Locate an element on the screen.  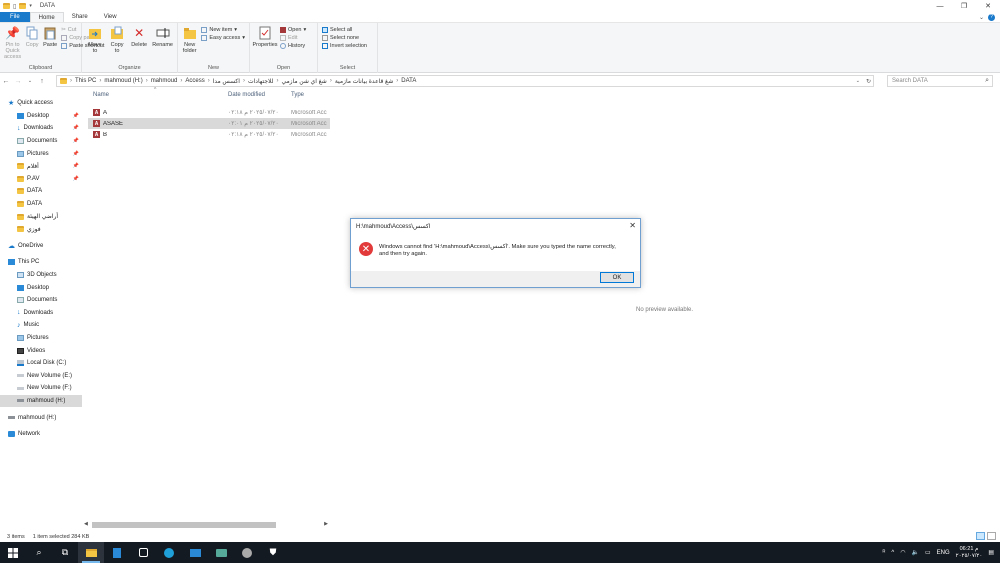
select-all-button: Select all is located at coordinates (344, 30).